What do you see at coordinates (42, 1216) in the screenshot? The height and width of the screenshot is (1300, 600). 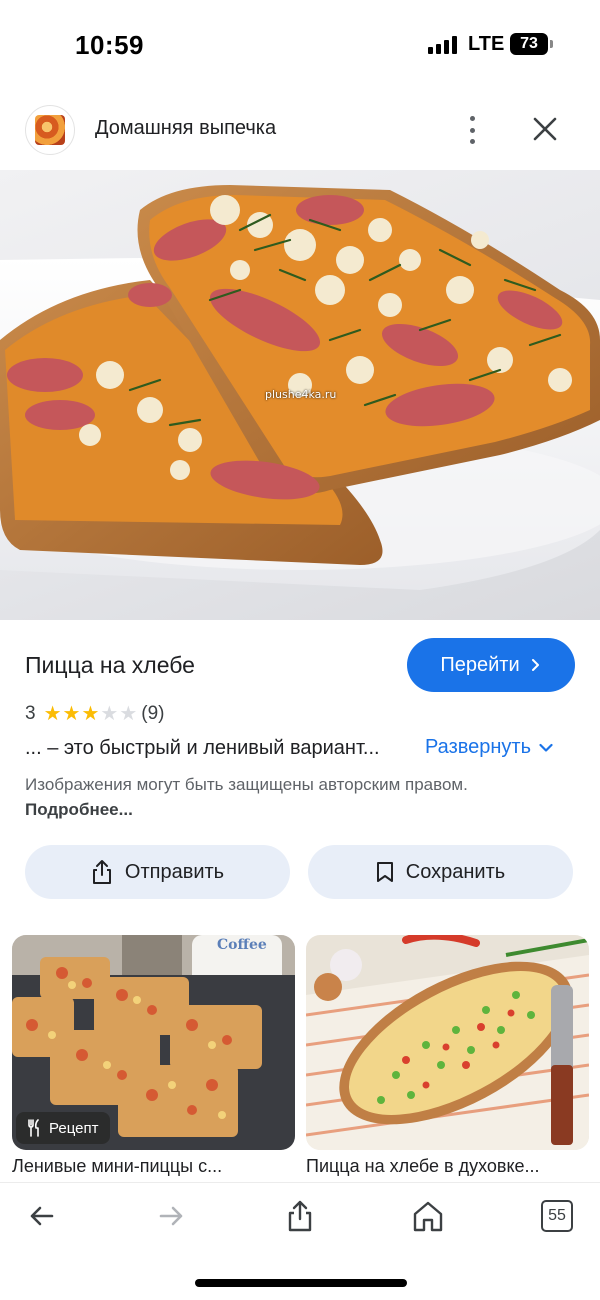 I see `arrow-back-icon` at bounding box center [42, 1216].